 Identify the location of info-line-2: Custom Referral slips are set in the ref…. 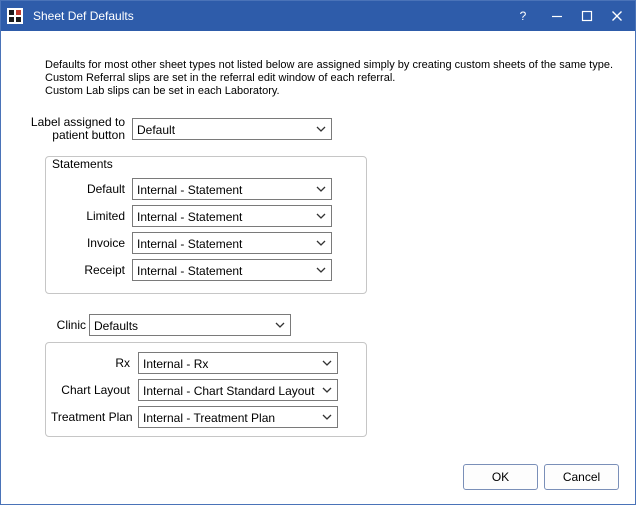
(220, 78).